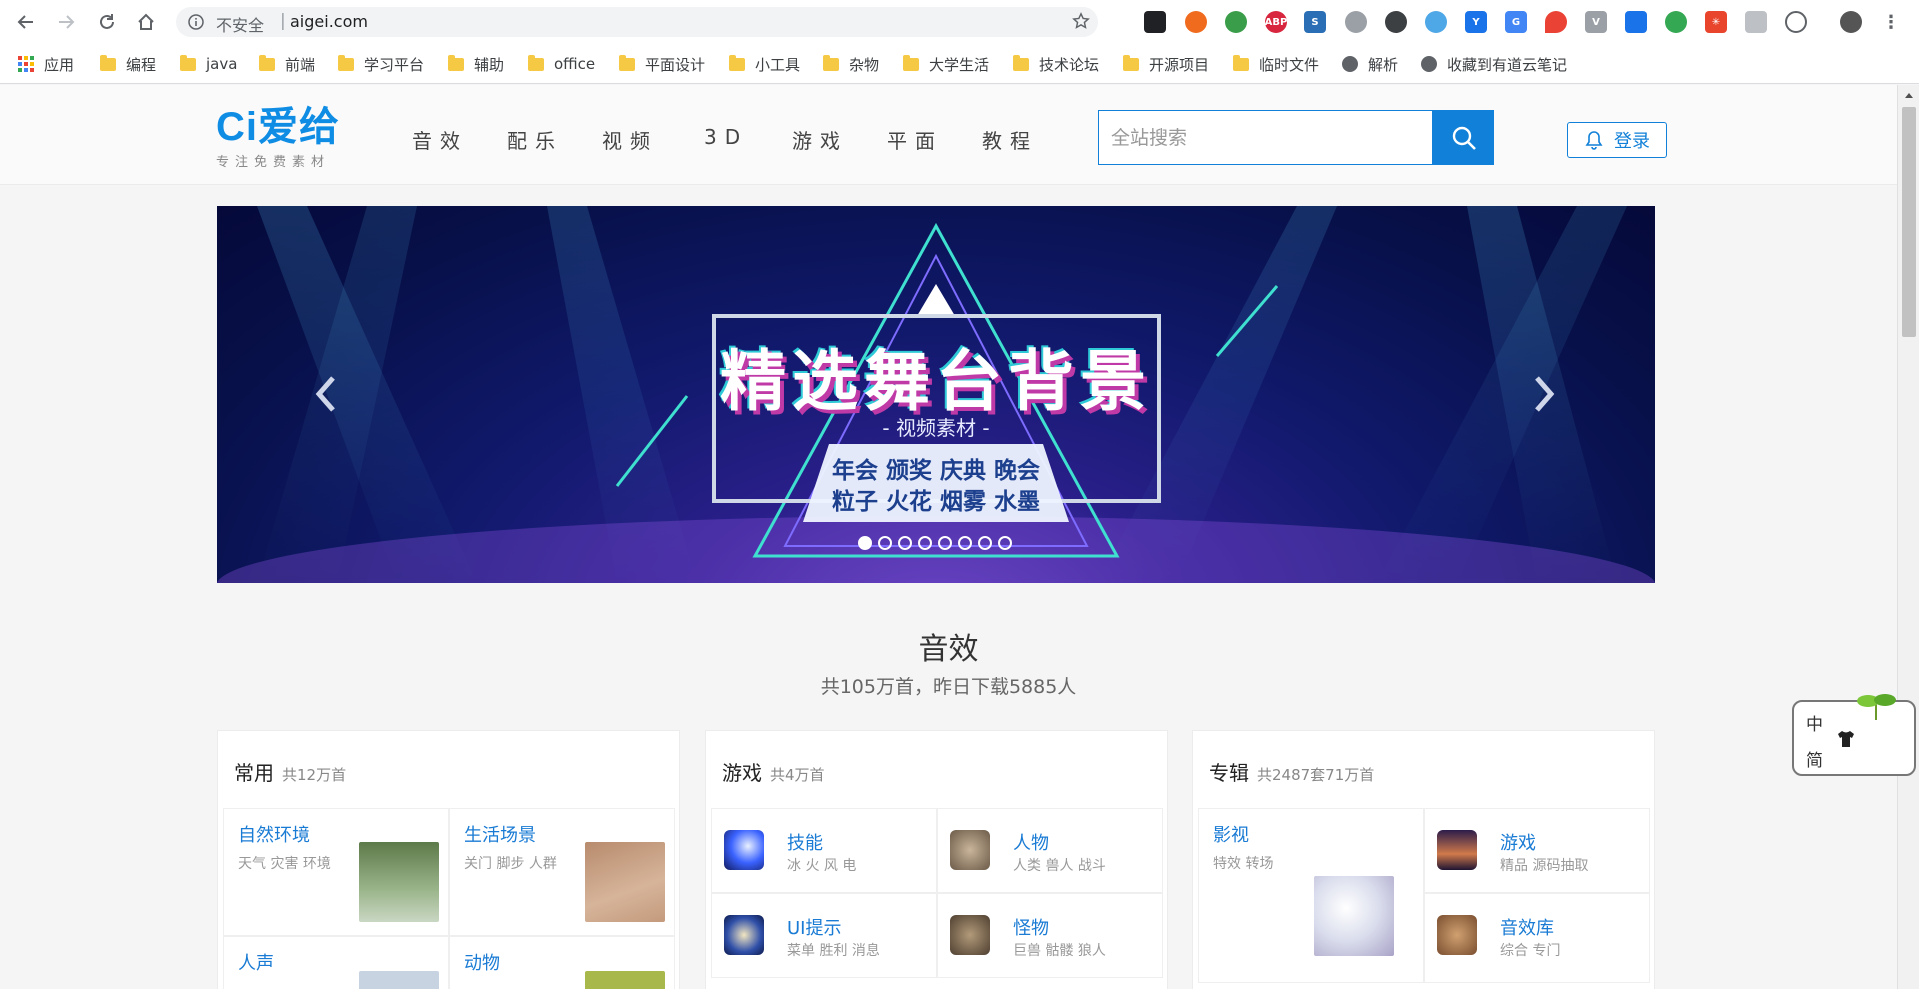 The image size is (1919, 989). What do you see at coordinates (764, 64) in the screenshot?
I see `bookmark-folder: 小工具` at bounding box center [764, 64].